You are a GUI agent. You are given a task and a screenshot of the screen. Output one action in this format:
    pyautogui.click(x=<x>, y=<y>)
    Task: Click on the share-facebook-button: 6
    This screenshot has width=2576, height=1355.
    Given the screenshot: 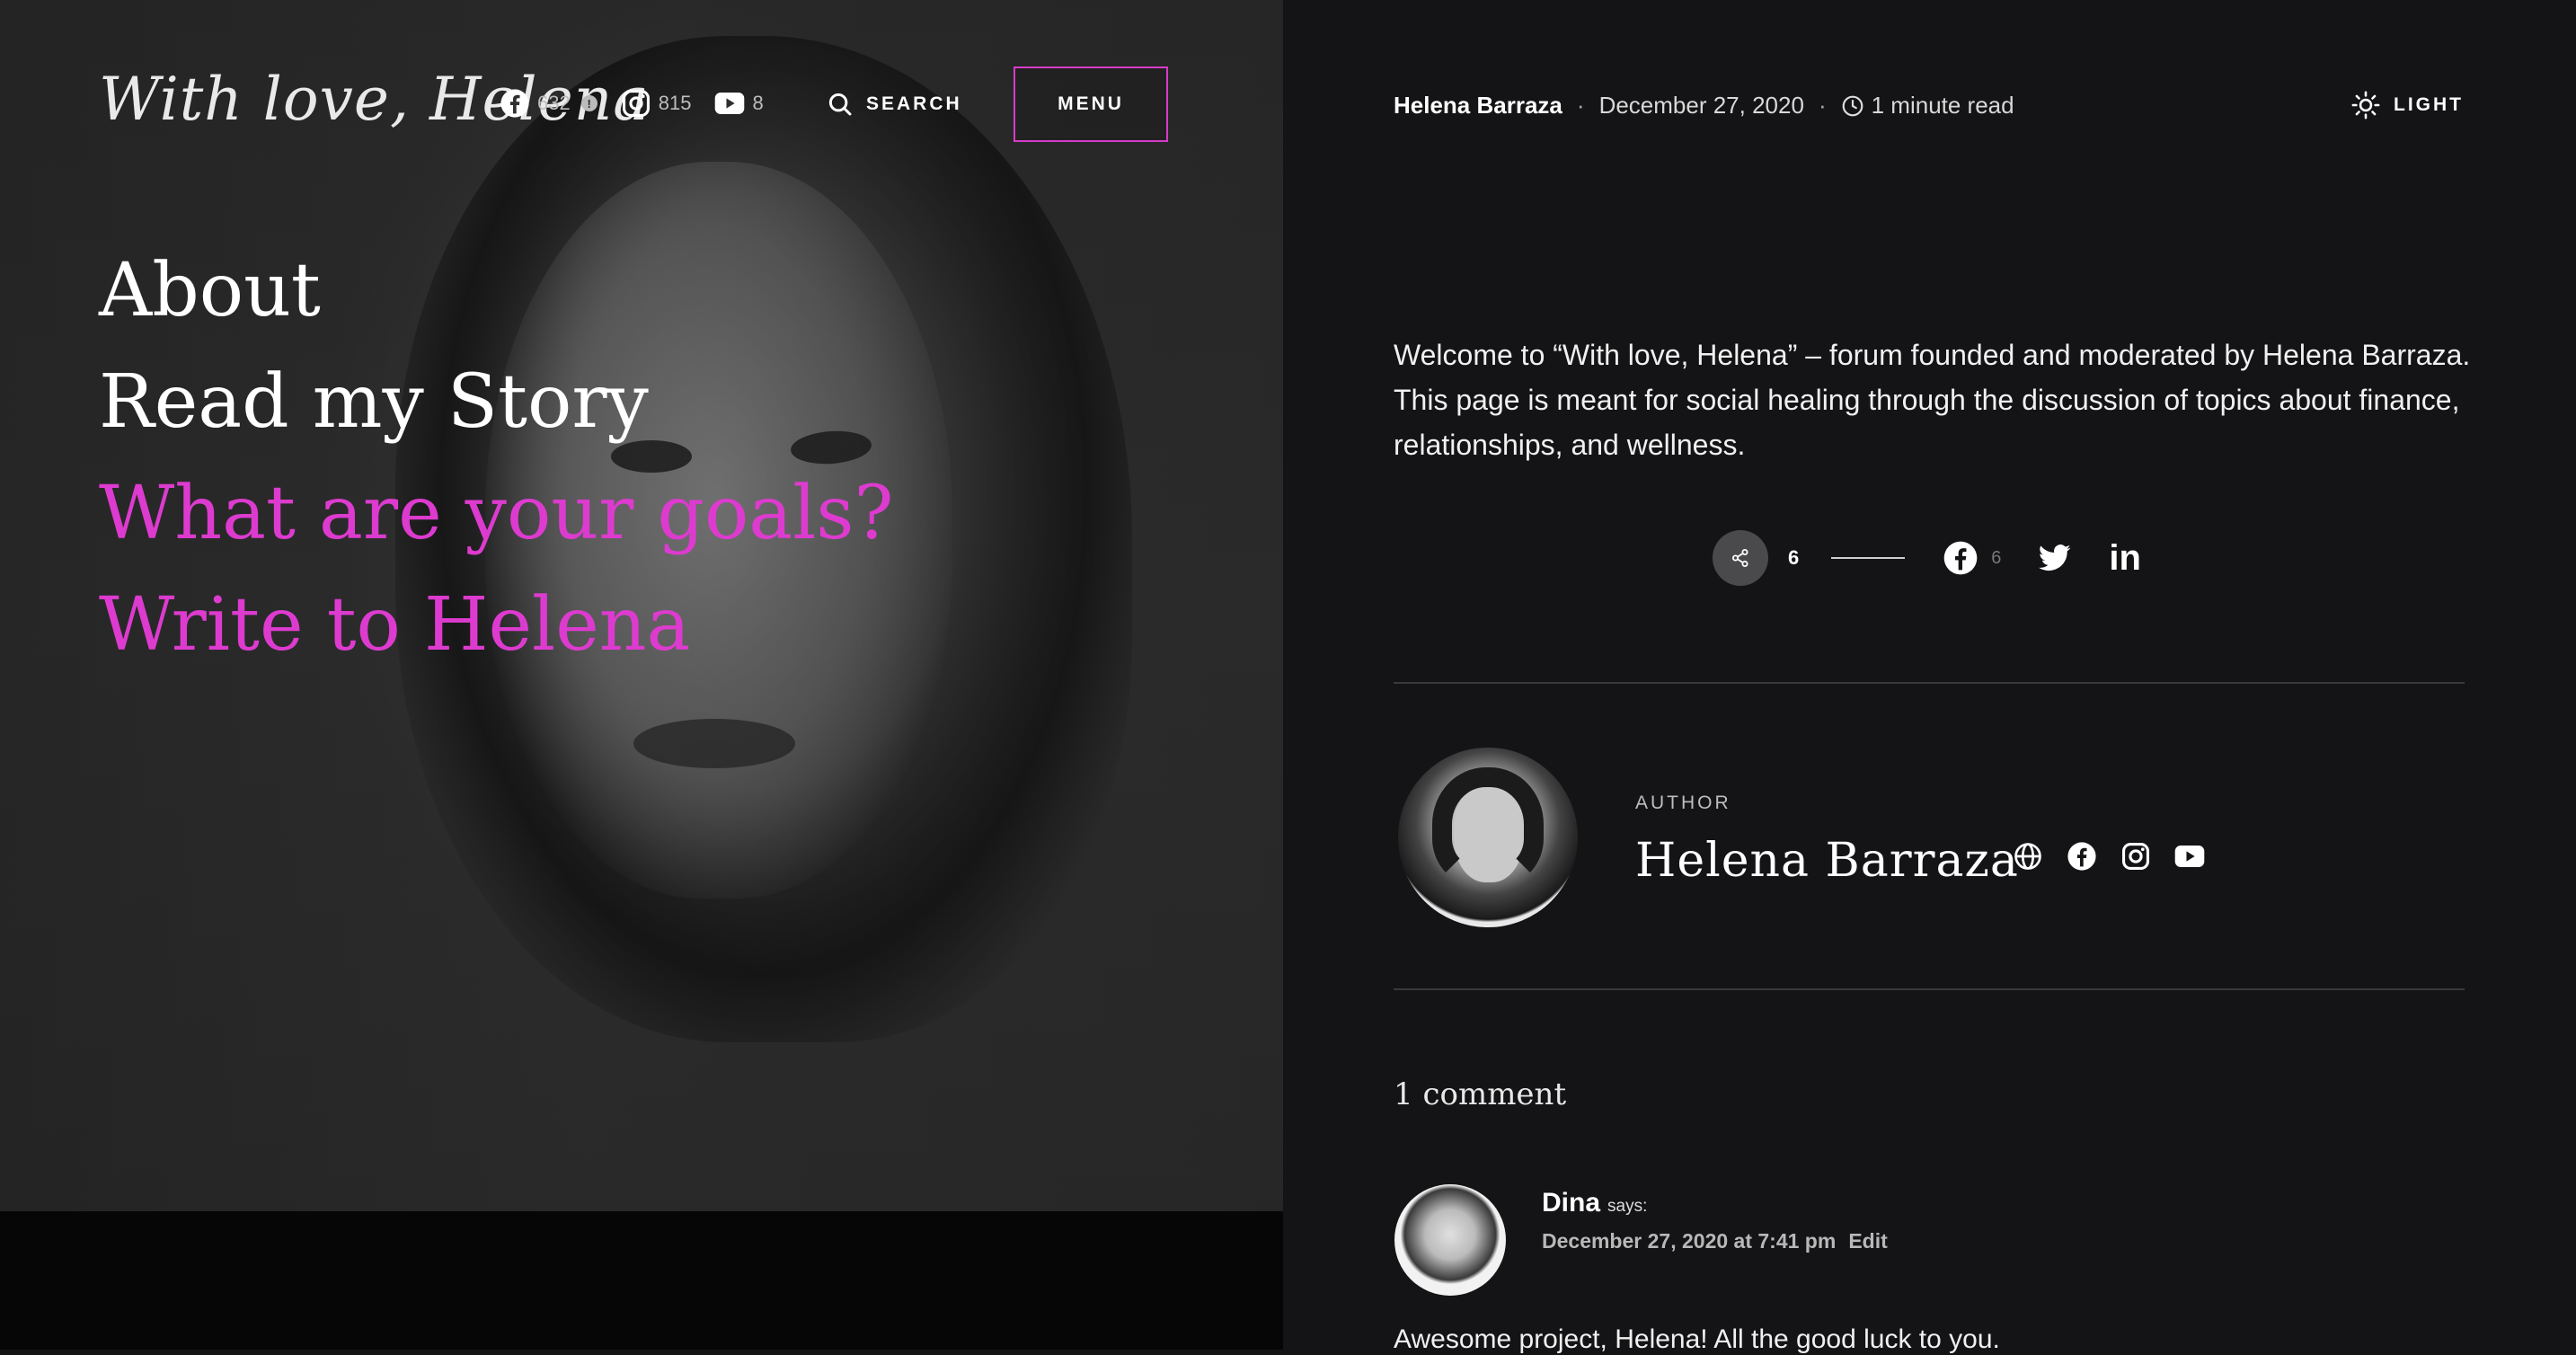 What is the action you would take?
    pyautogui.click(x=1972, y=558)
    